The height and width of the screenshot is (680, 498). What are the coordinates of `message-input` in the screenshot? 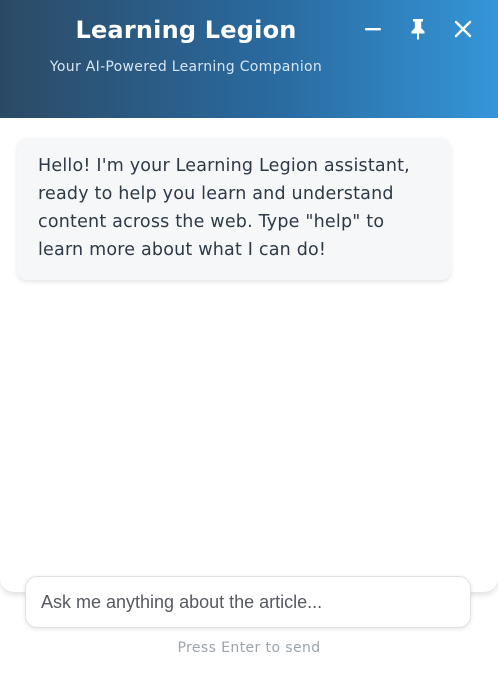 It's located at (248, 602).